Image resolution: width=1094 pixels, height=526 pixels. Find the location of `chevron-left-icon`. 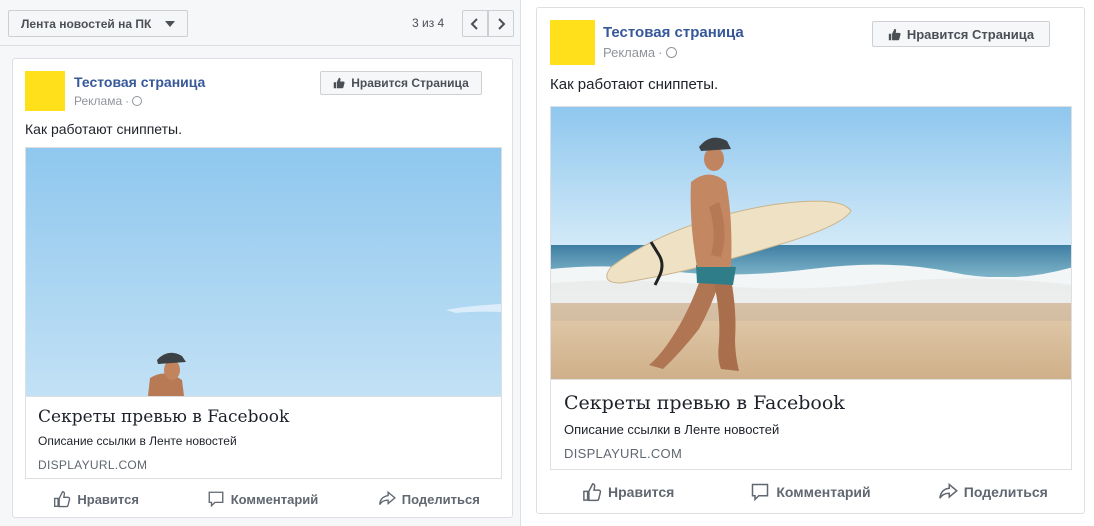

chevron-left-icon is located at coordinates (474, 23).